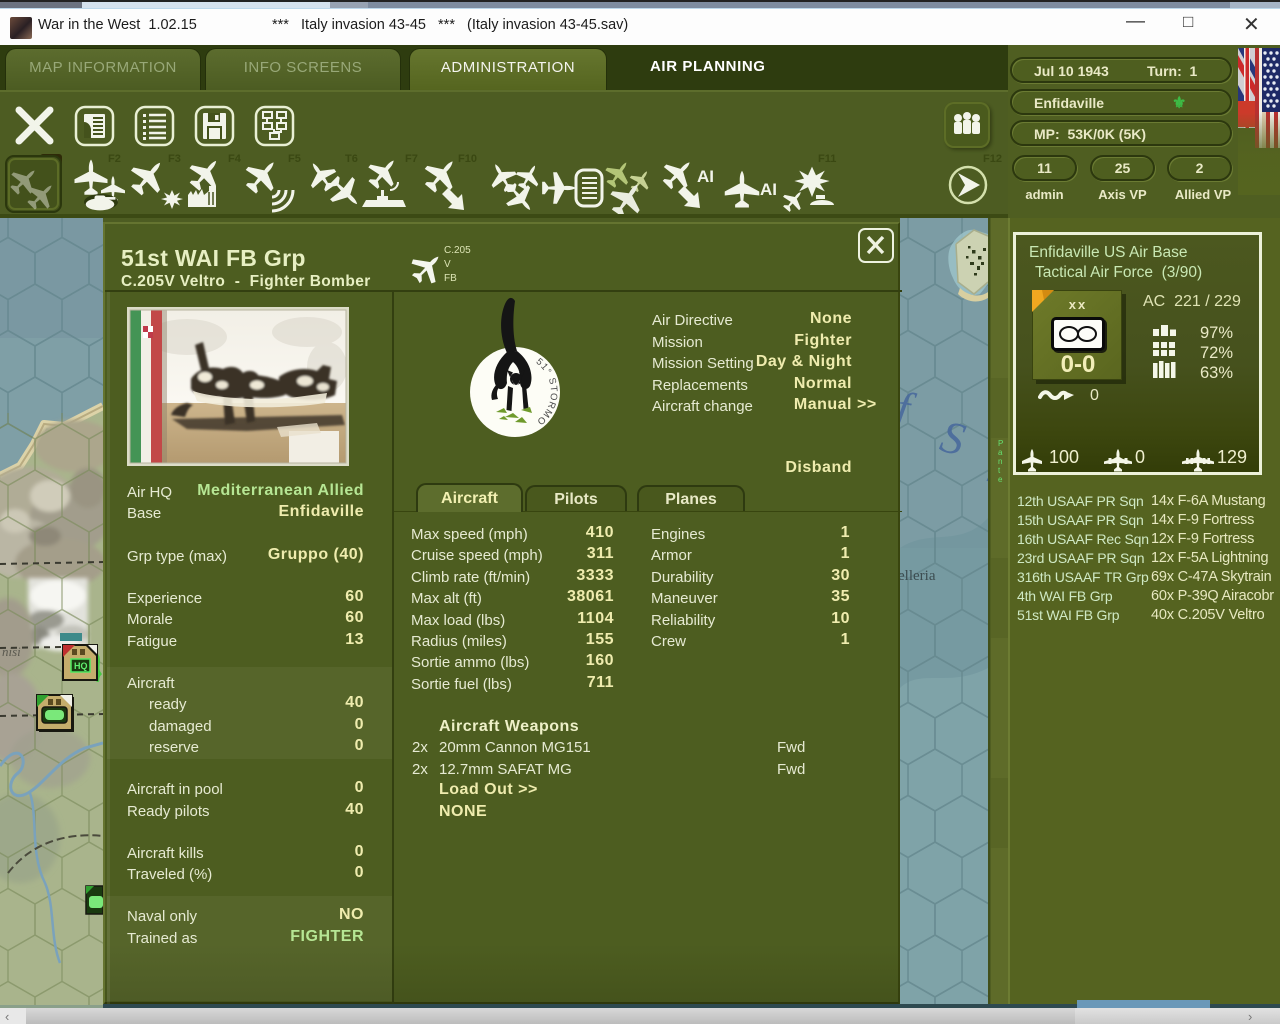 The image size is (1280, 1024). Describe the element at coordinates (992, 159) in the screenshot. I see `svg-text: F12` at that location.